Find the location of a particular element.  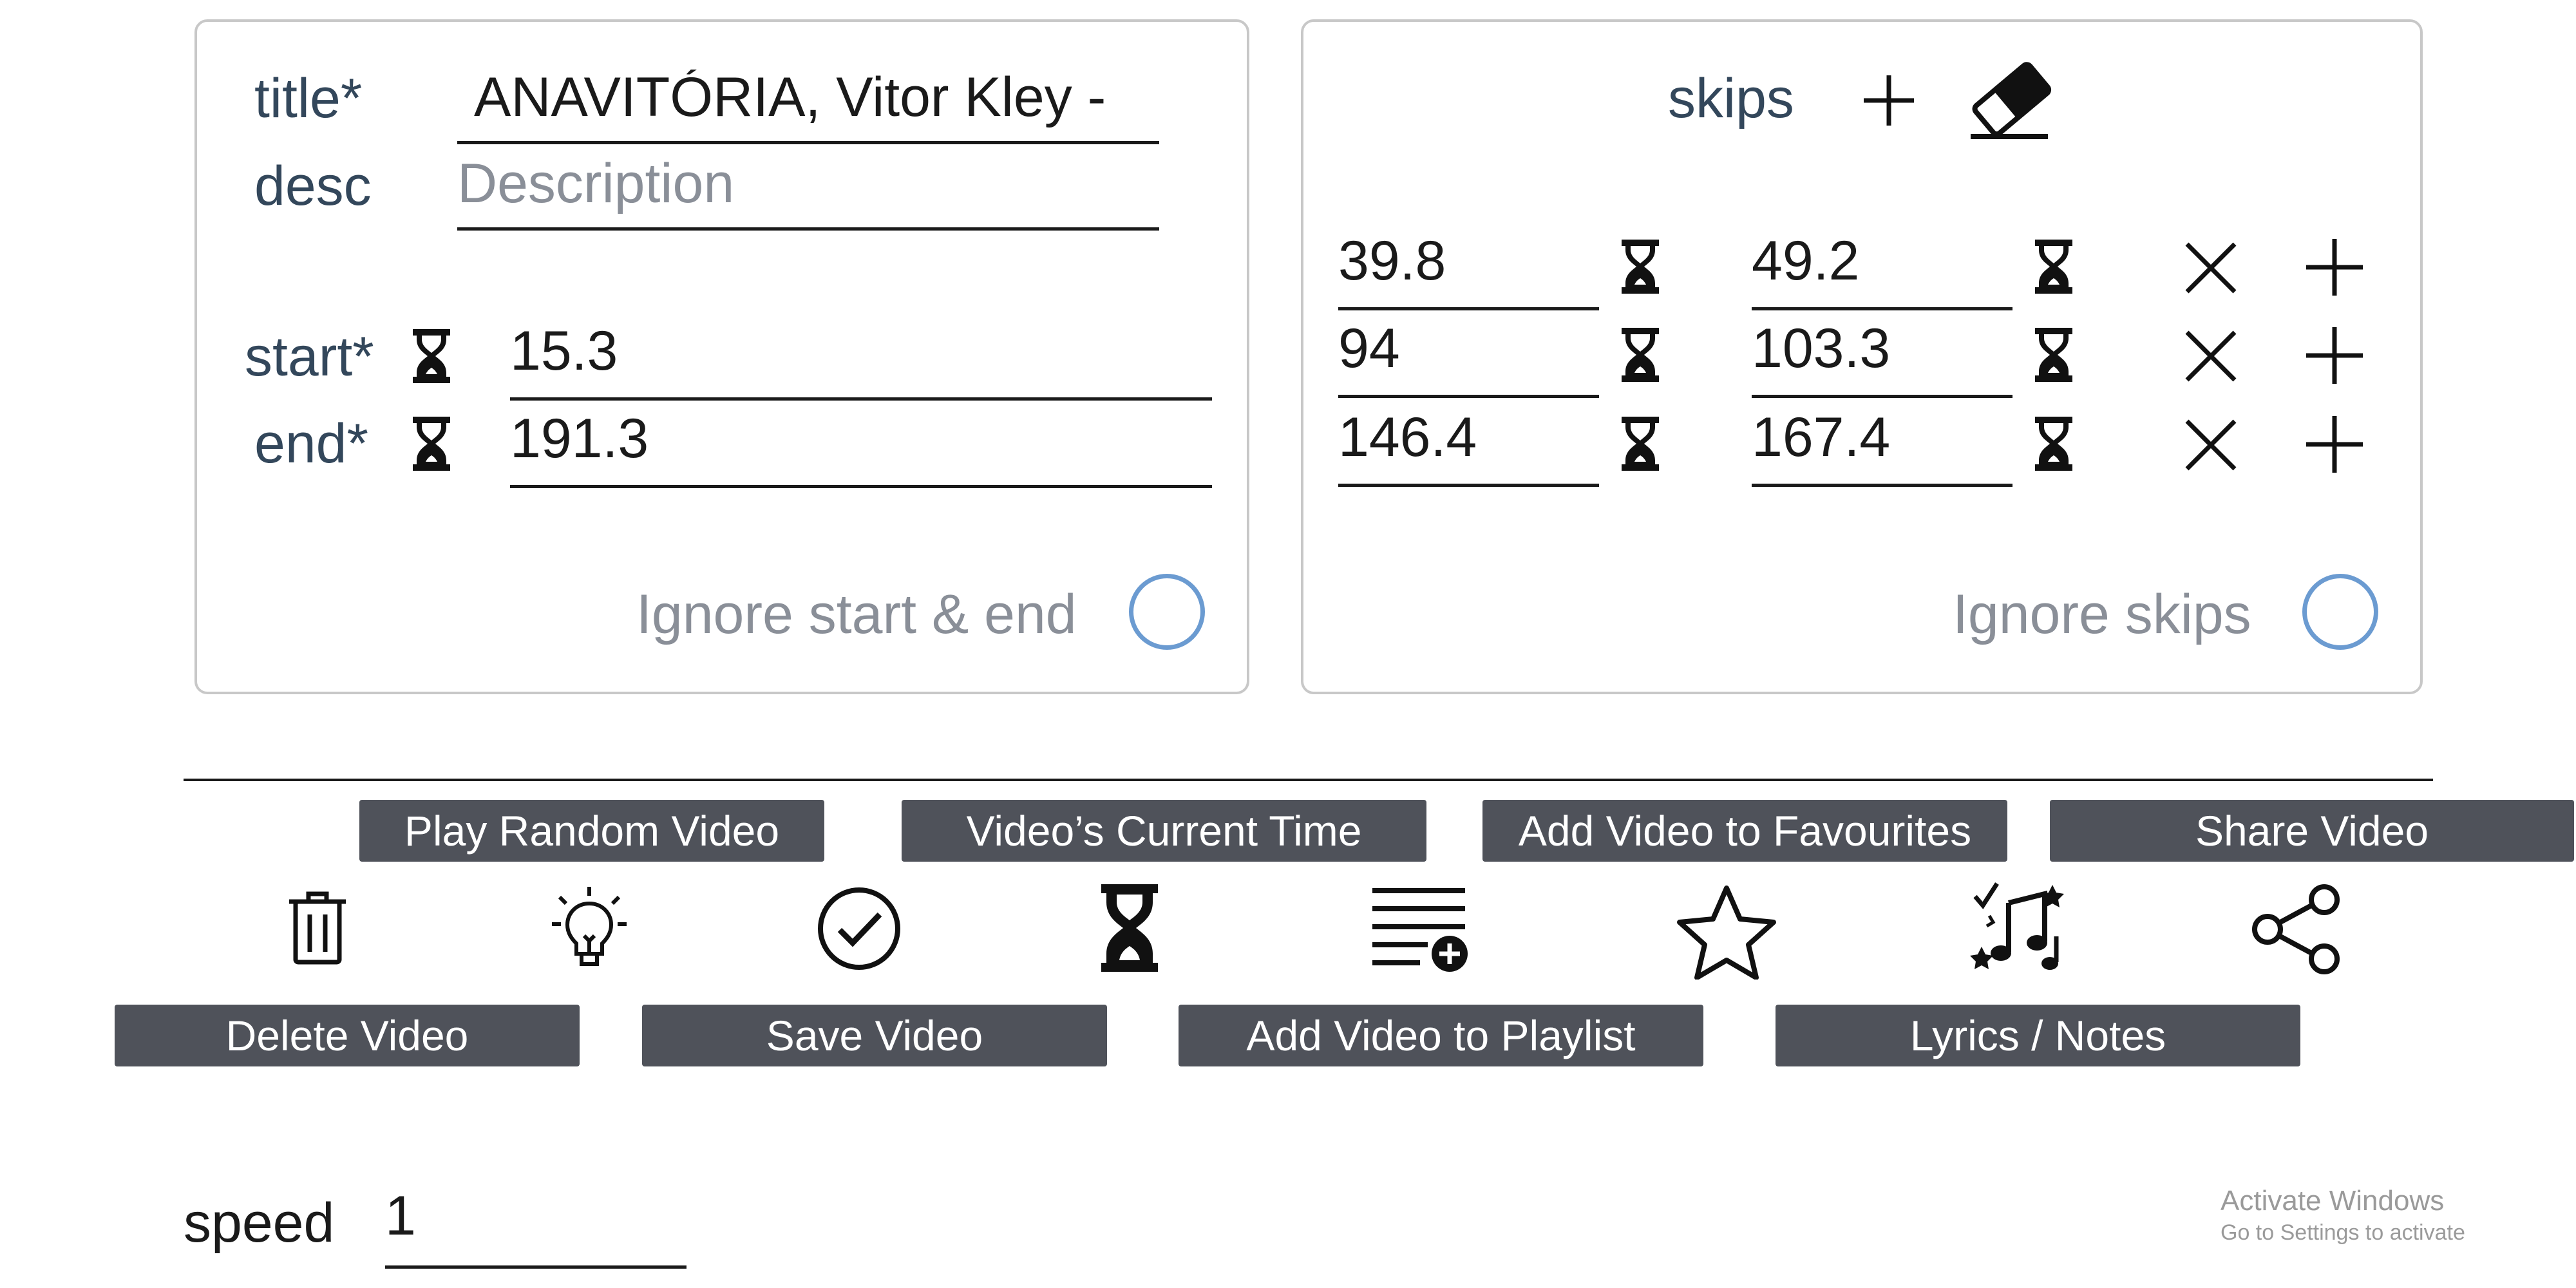

speed-input: 1 is located at coordinates (536, 1228).